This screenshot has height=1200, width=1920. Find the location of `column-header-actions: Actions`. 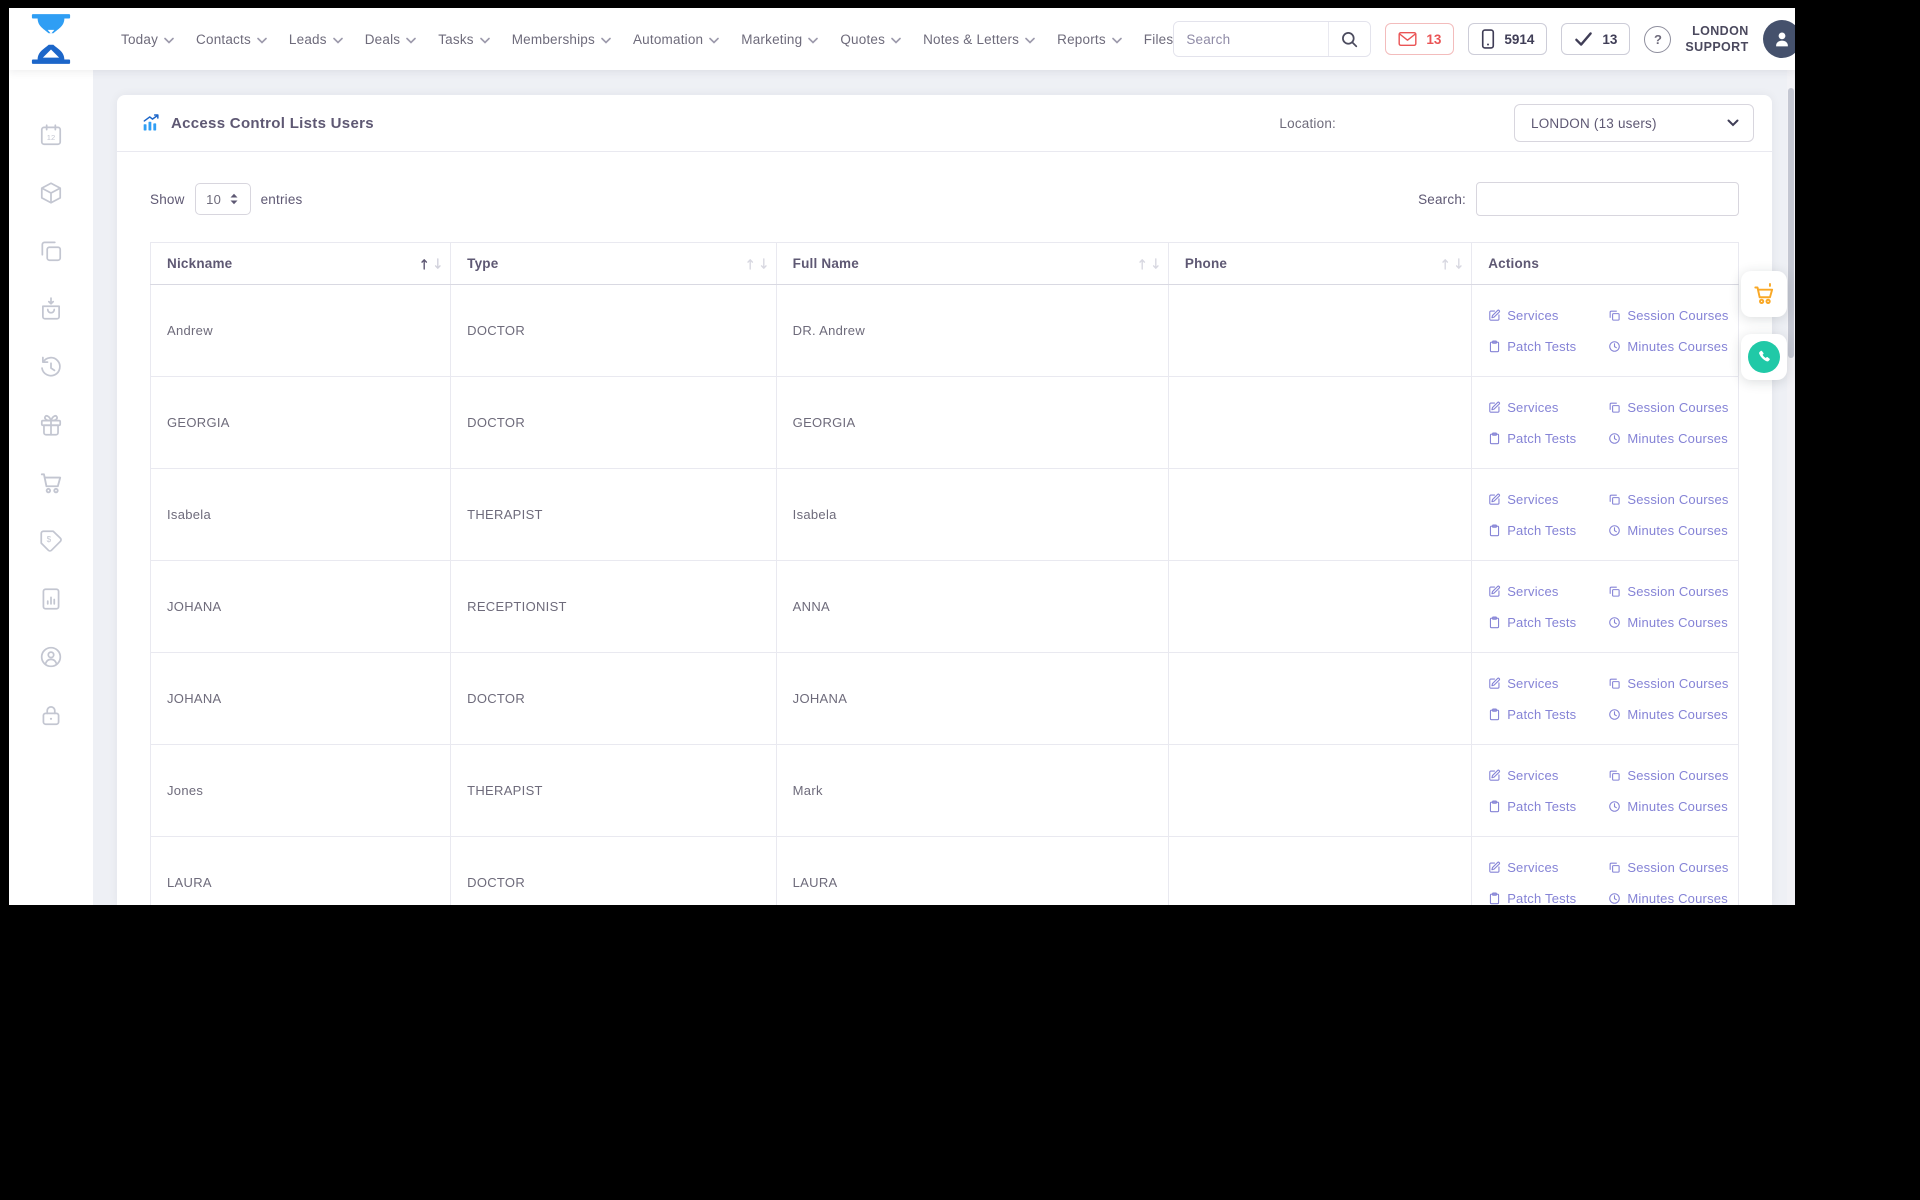

column-header-actions: Actions is located at coordinates (1605, 263).